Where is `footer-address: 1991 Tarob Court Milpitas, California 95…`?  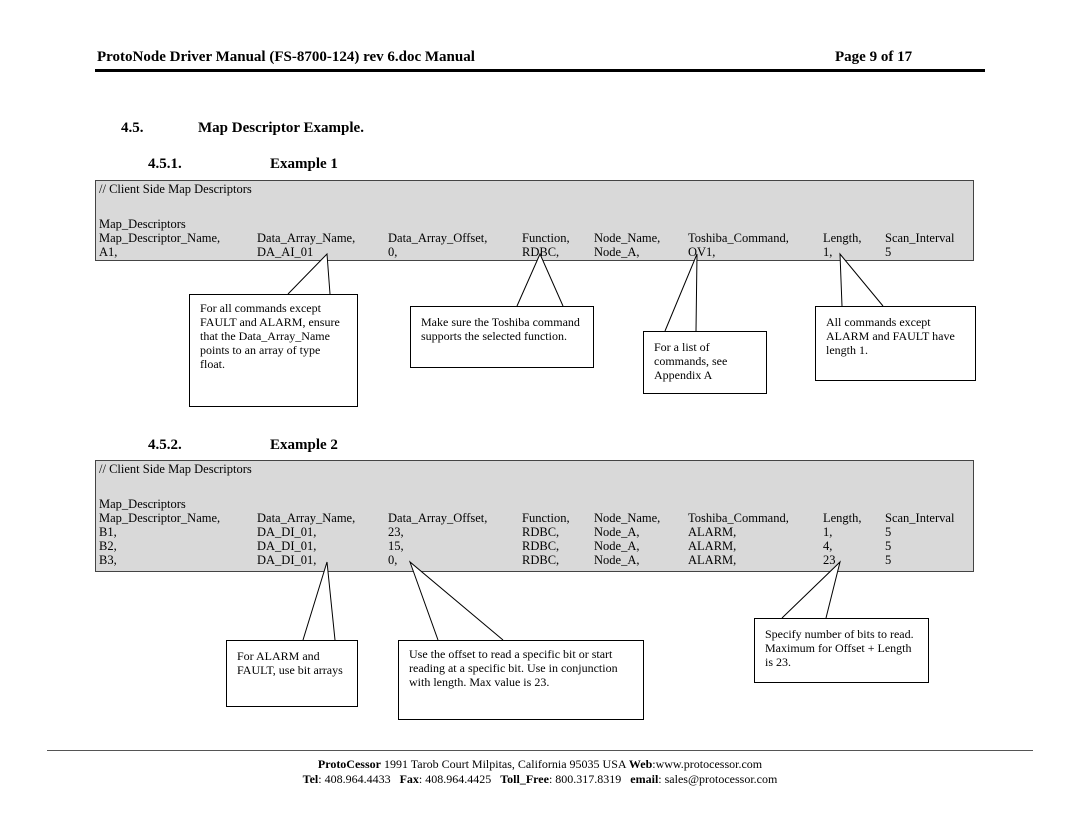
footer-address: 1991 Tarob Court Milpitas, California 95… is located at coordinates (504, 764).